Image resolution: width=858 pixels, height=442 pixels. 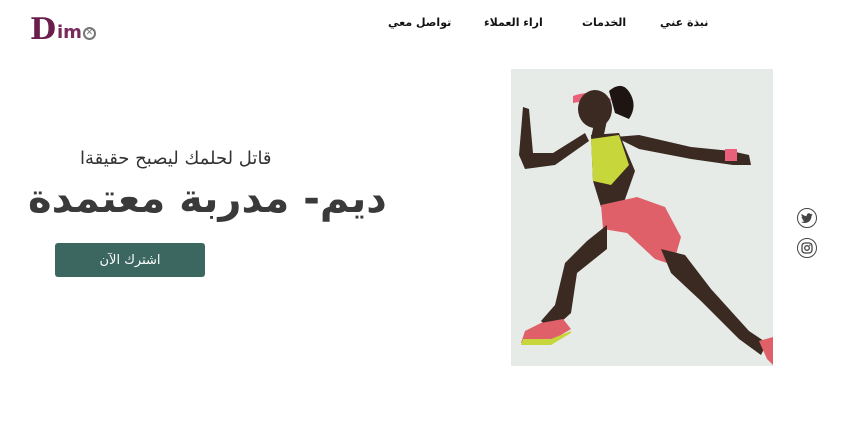 What do you see at coordinates (207, 199) in the screenshot?
I see `hero-title: ديم- مدربة معتمدة` at bounding box center [207, 199].